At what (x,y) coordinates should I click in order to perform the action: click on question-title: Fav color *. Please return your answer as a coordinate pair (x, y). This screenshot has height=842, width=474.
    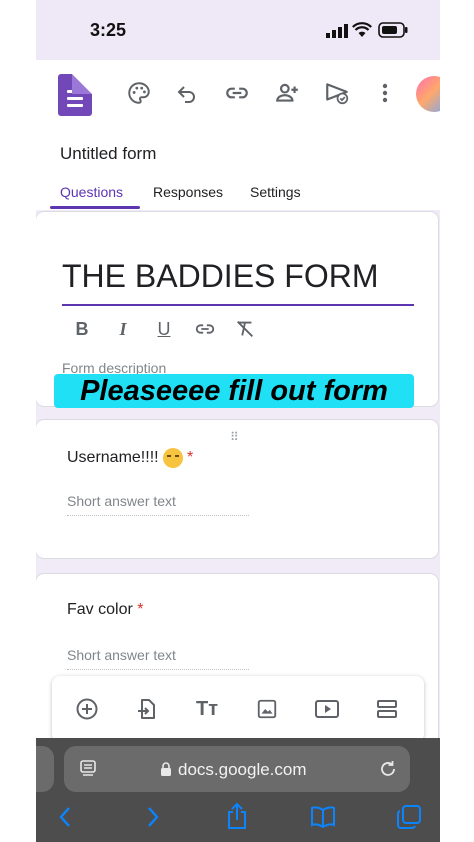
    Looking at the image, I should click on (105, 610).